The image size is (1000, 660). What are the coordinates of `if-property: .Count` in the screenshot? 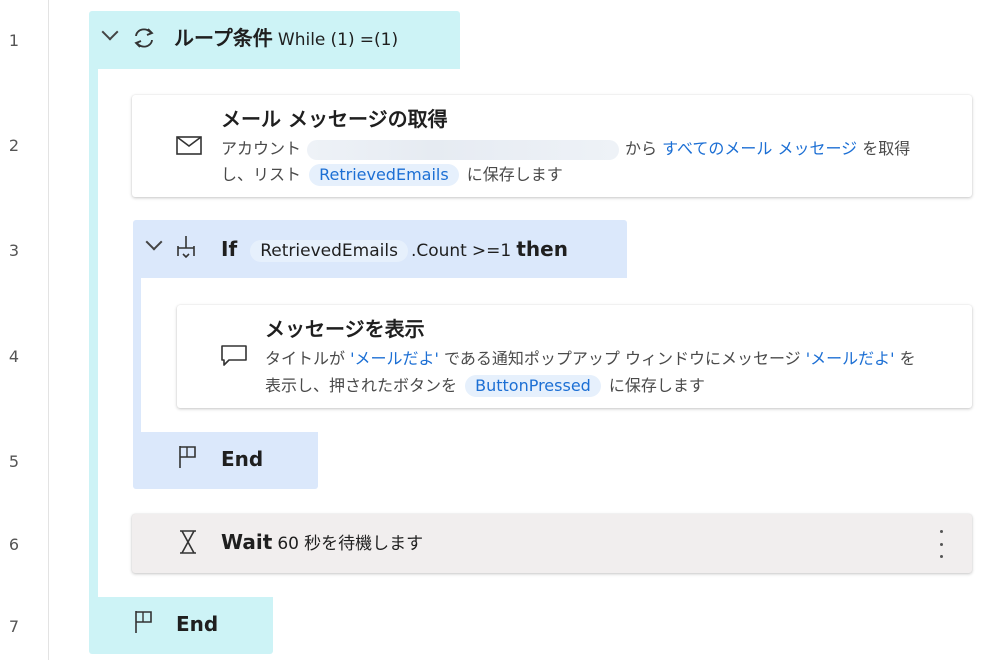 It's located at (438, 251).